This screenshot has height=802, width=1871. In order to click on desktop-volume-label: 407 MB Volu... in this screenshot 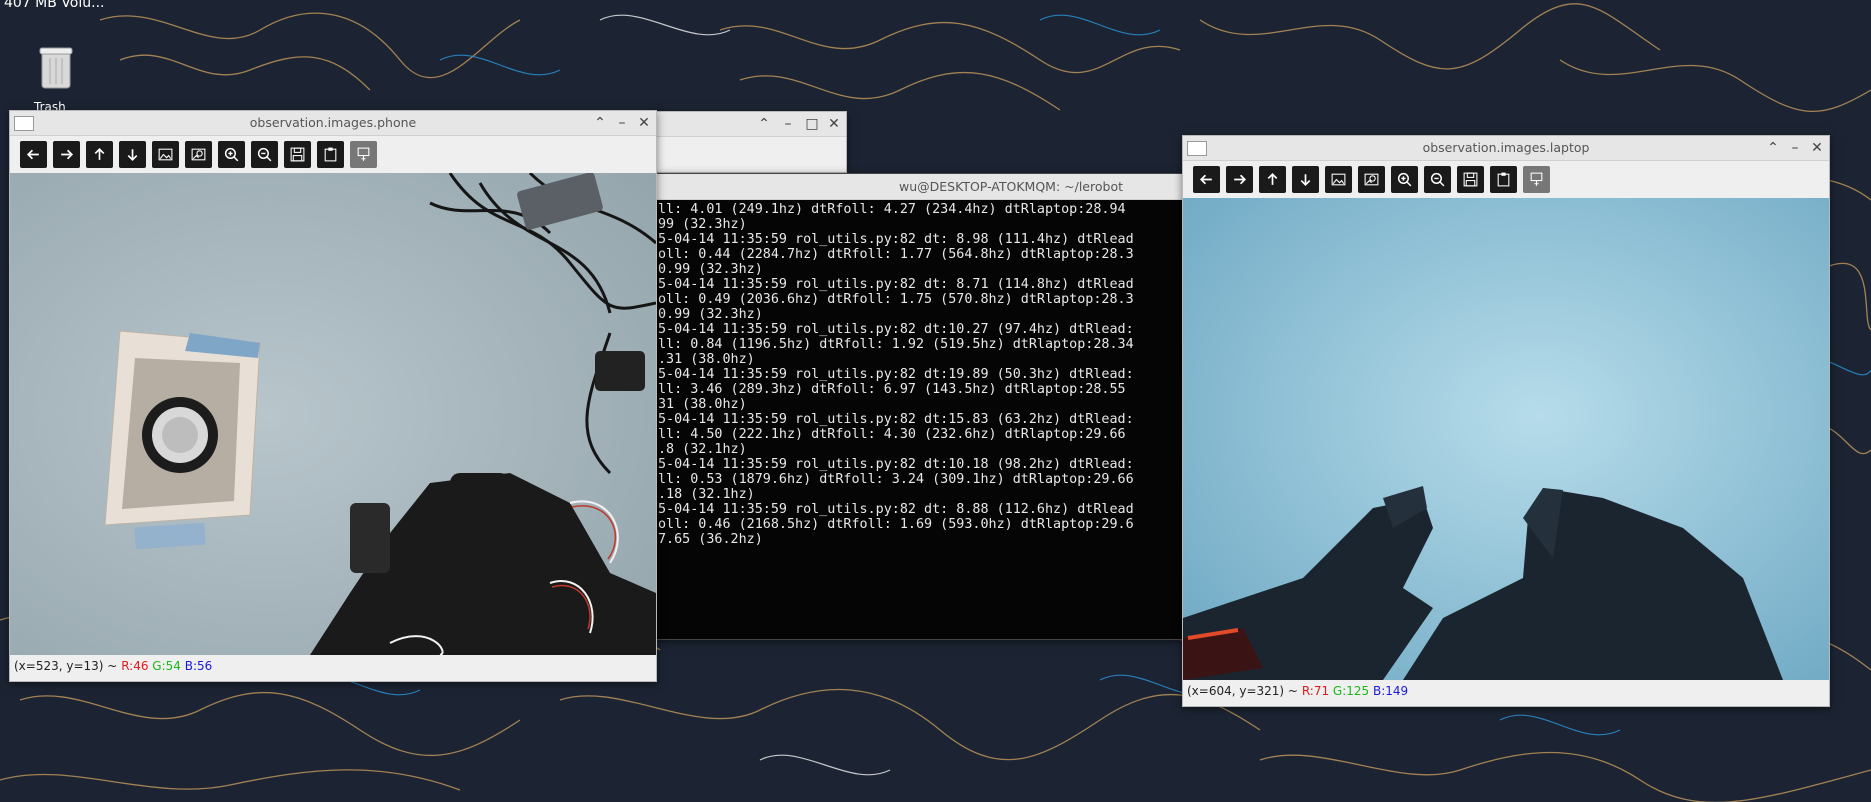, I will do `click(54, 5)`.